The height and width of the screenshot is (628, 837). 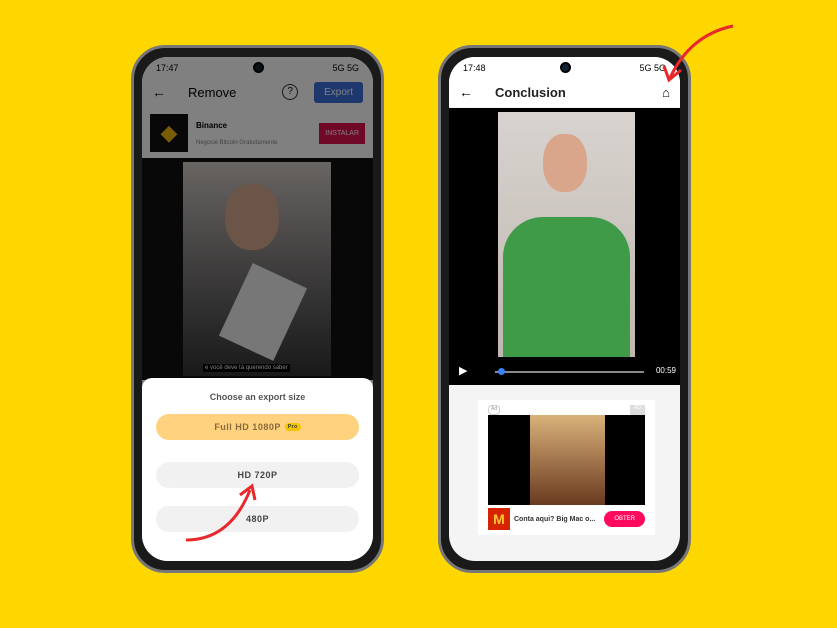 I want to click on seek-bar, so click(x=569, y=371).